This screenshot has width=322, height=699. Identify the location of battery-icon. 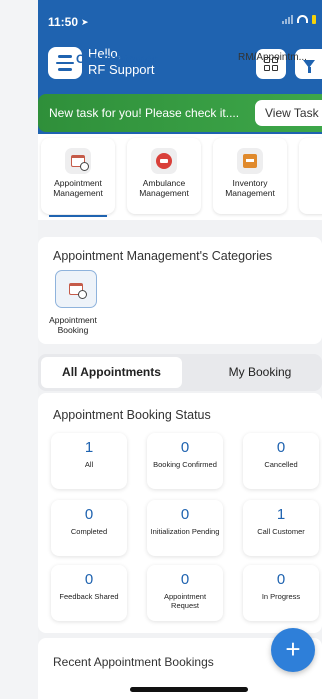
(314, 19).